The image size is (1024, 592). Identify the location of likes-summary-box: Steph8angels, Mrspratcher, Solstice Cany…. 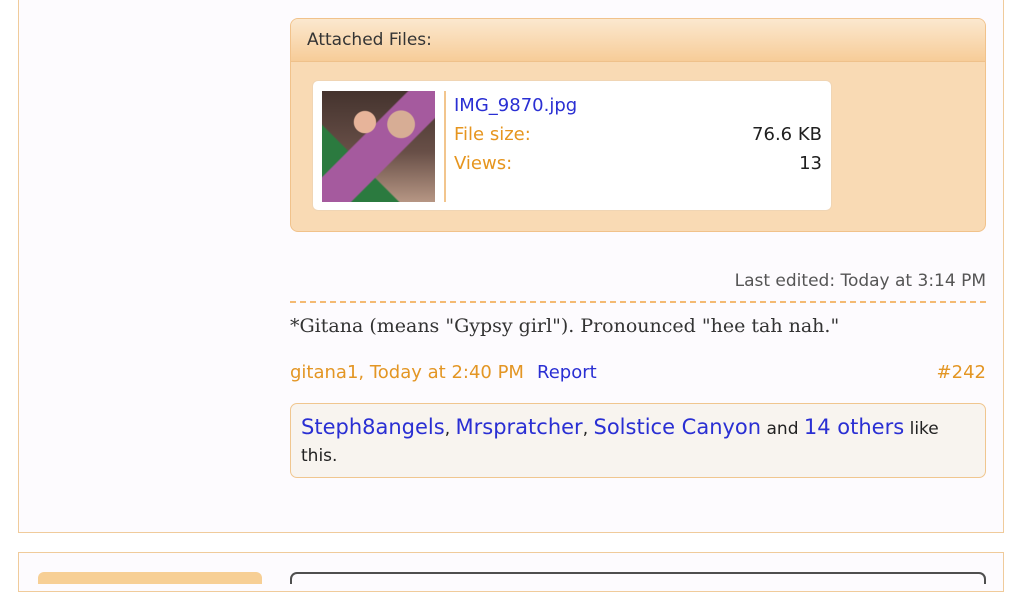
(638, 440).